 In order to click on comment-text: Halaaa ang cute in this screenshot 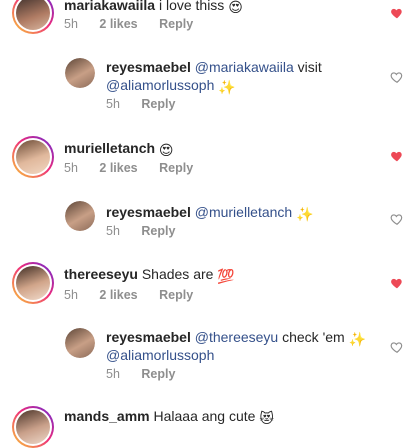, I will do `click(204, 416)`.